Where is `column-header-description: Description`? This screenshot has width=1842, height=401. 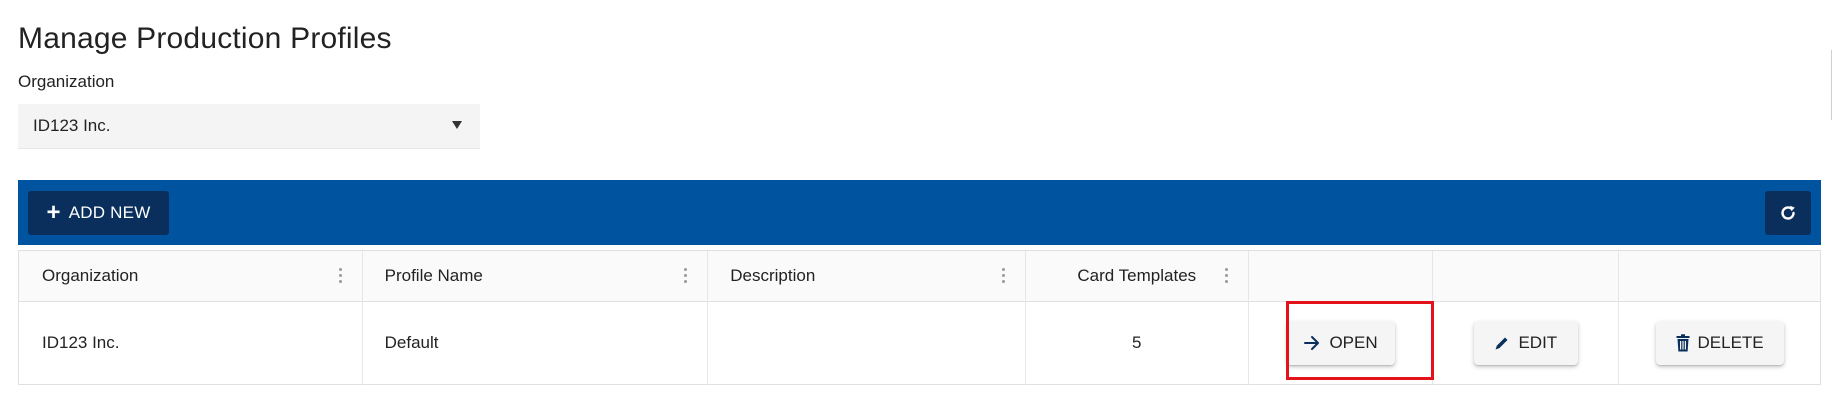 column-header-description: Description is located at coordinates (867, 276).